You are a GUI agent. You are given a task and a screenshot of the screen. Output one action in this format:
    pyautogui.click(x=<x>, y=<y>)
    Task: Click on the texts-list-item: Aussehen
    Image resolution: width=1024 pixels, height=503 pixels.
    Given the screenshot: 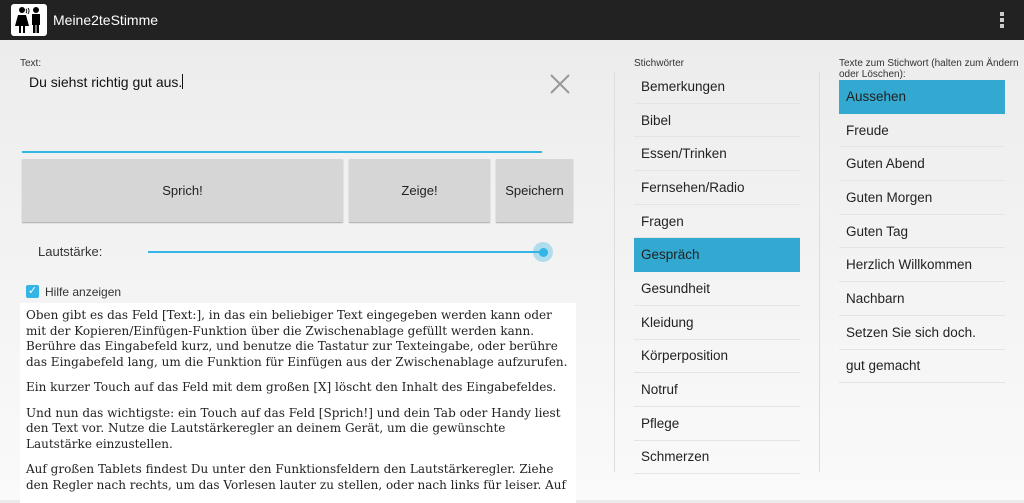 What is the action you would take?
    pyautogui.click(x=922, y=97)
    